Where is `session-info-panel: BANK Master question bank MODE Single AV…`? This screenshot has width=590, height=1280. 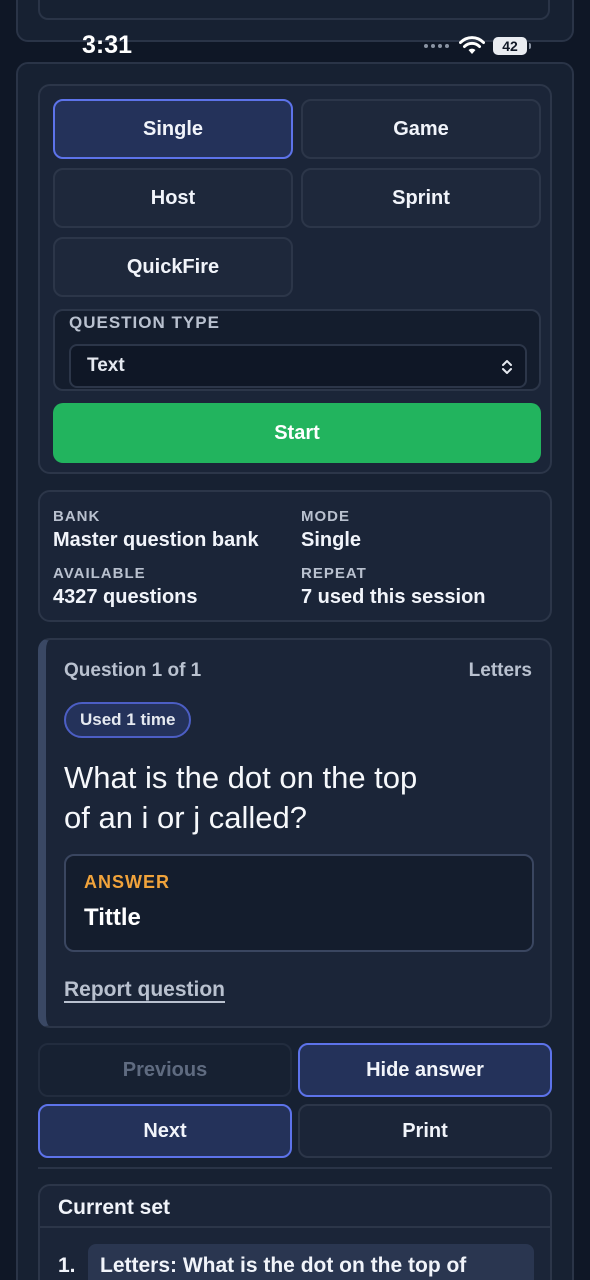 session-info-panel: BANK Master question bank MODE Single AV… is located at coordinates (295, 556).